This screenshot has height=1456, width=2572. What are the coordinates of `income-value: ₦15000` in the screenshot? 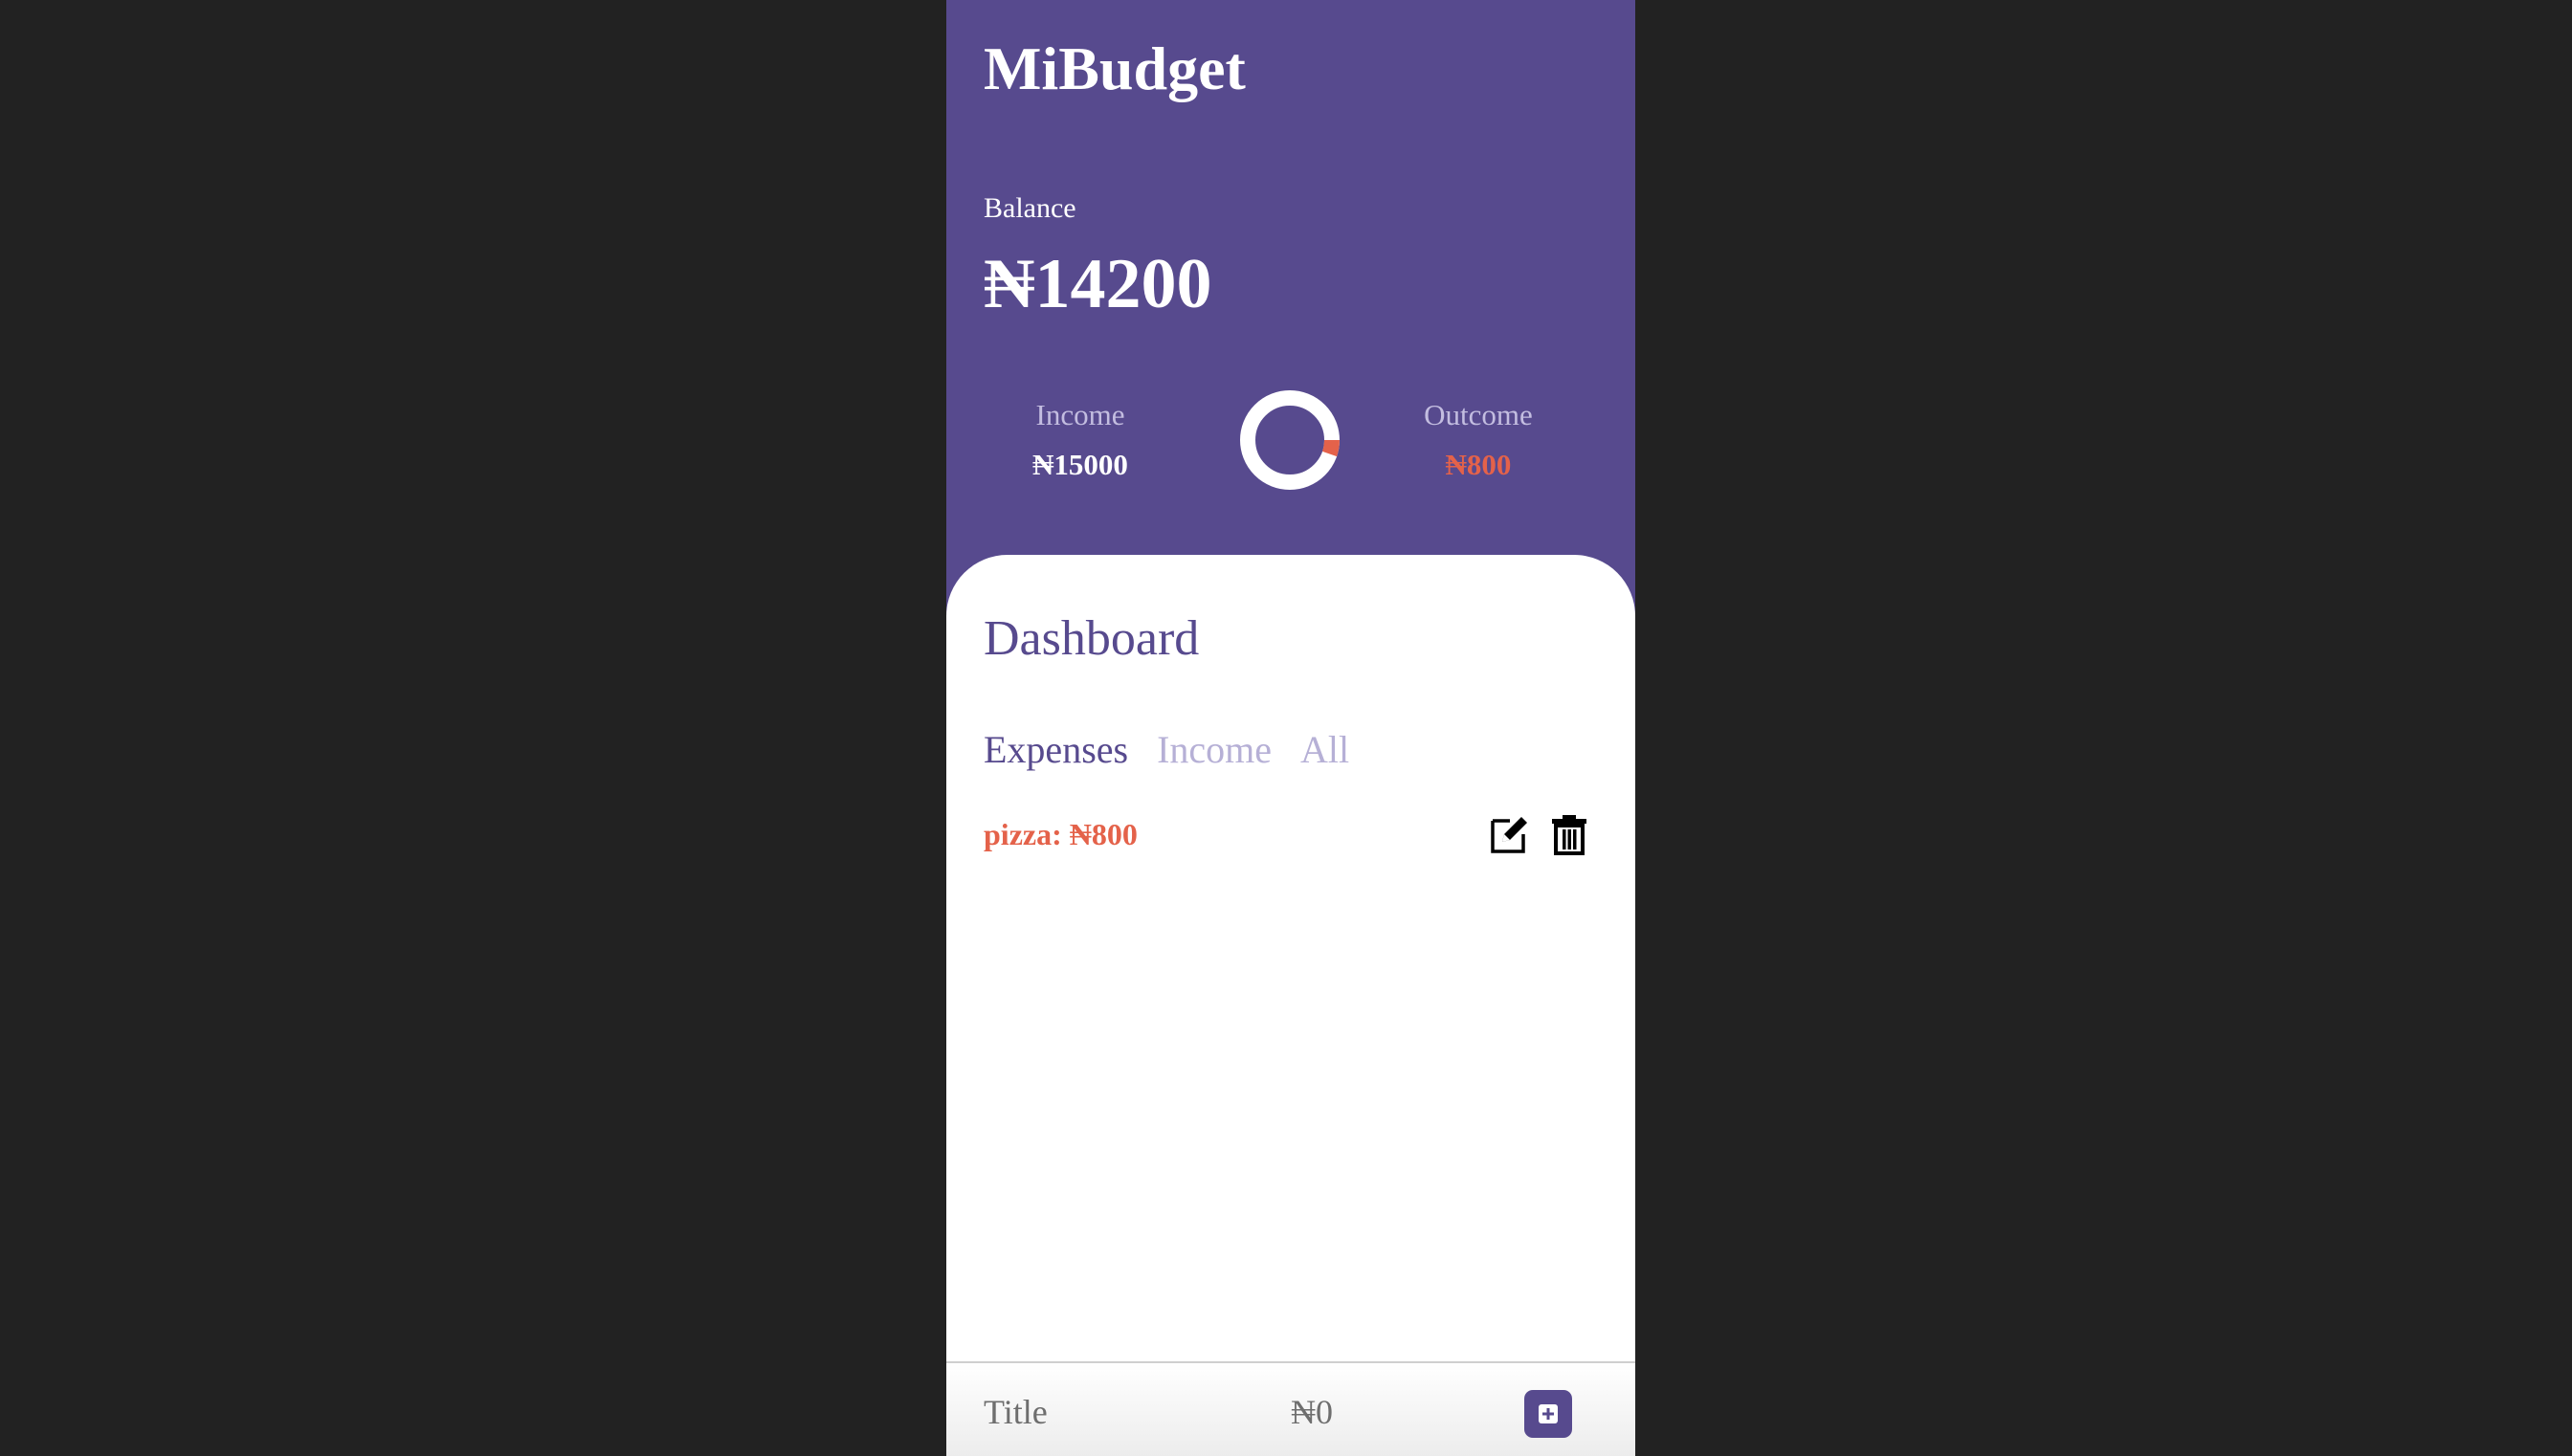 It's located at (1080, 465).